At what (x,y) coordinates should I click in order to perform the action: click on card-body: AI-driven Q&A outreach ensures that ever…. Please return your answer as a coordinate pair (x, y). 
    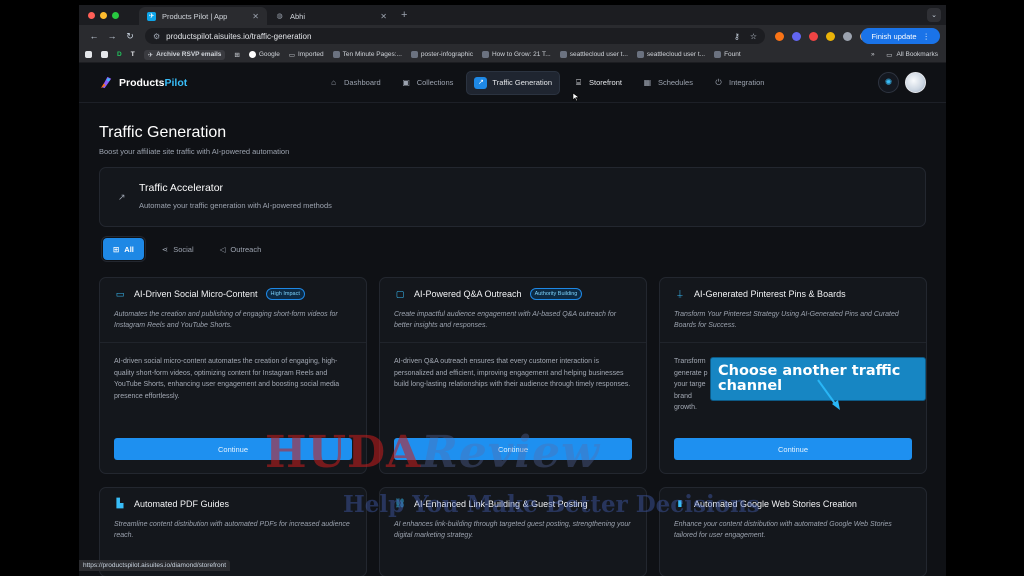
    Looking at the image, I should click on (512, 373).